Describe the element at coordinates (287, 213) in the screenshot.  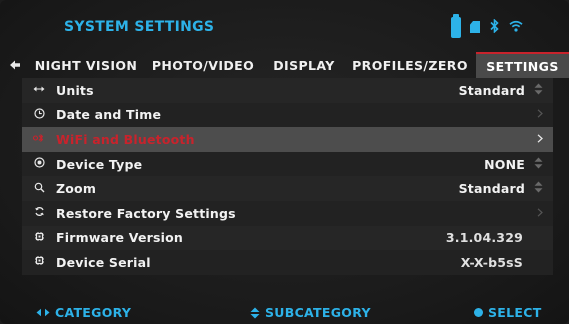
I see `setting-row-restore-factory: Restore Factory Settings` at that location.